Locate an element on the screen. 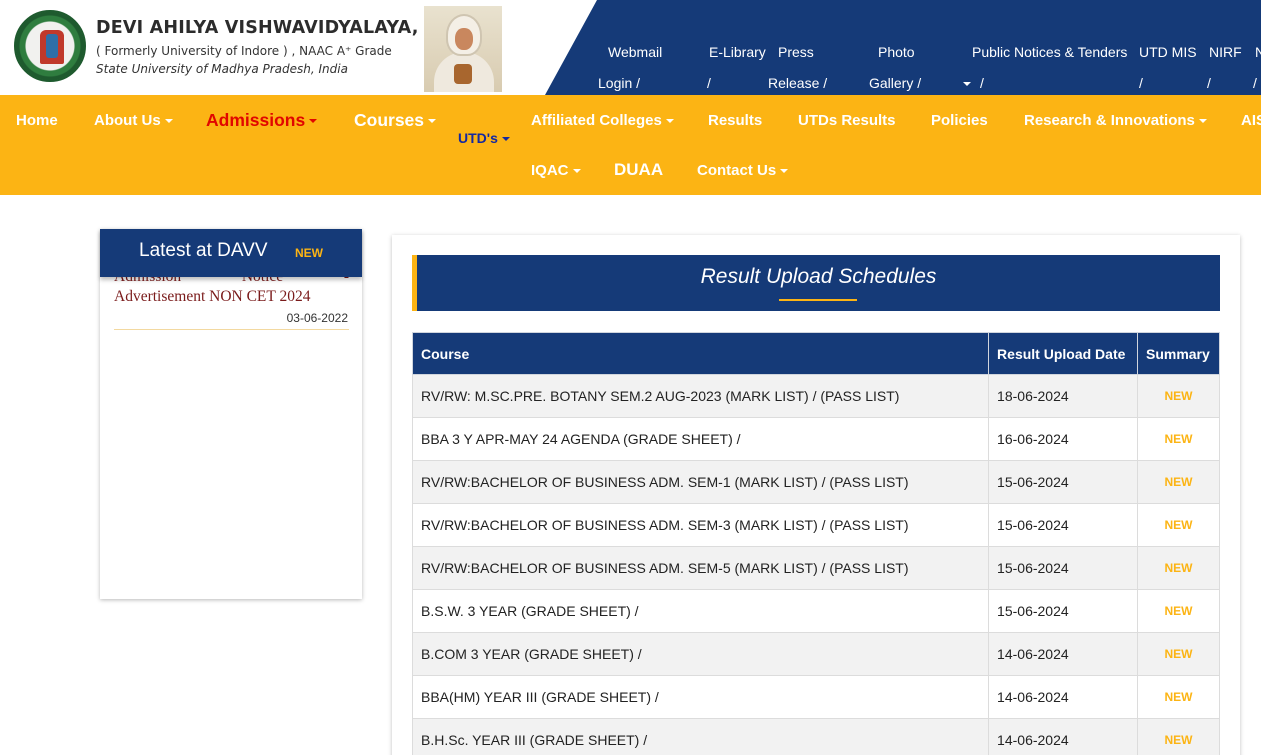 This screenshot has width=1261, height=755. toplink-photo-gallery-2: Gallery / is located at coordinates (895, 83).